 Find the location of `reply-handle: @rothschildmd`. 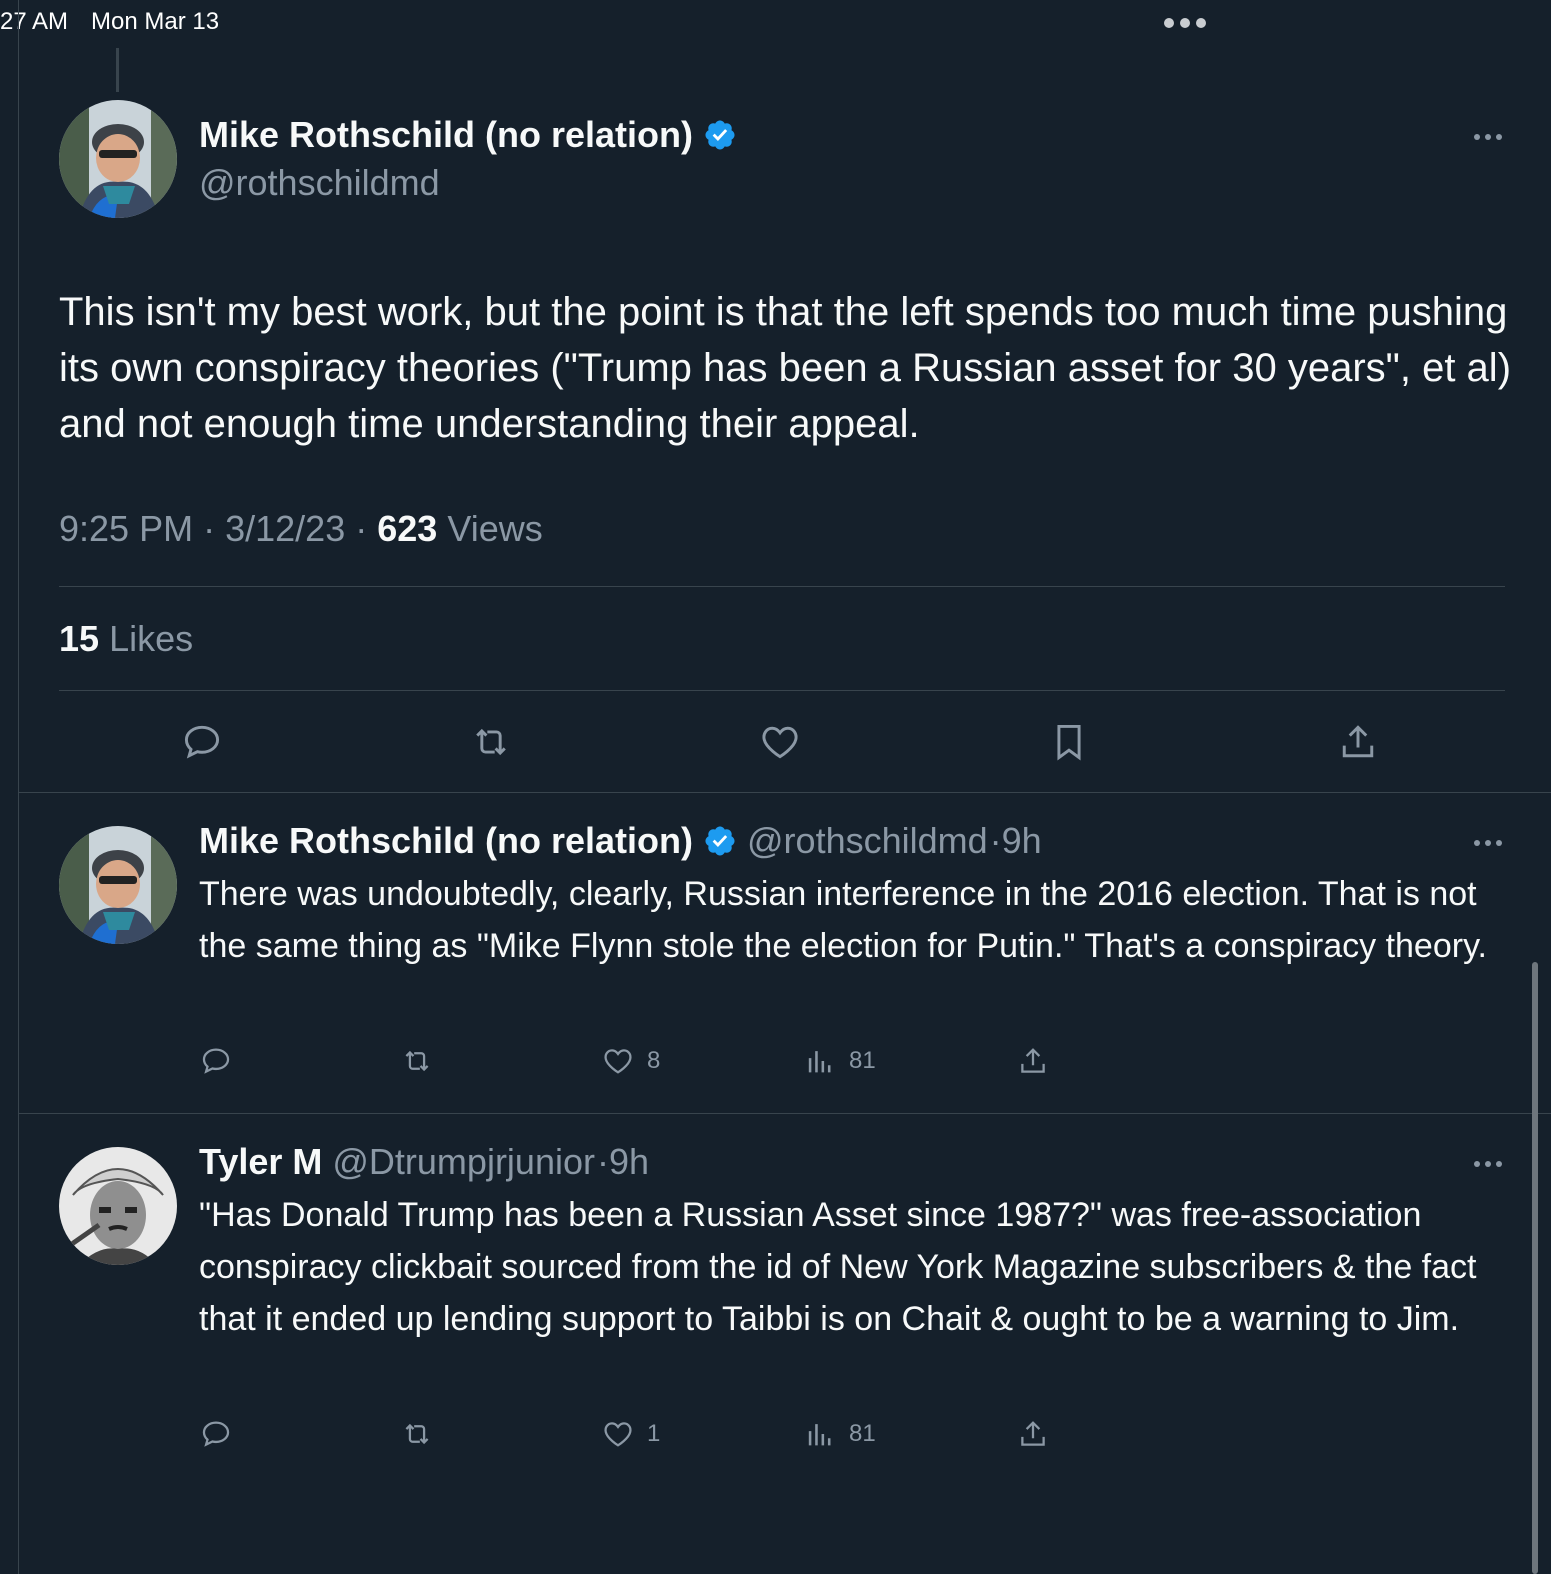

reply-handle: @rothschildmd is located at coordinates (867, 841).